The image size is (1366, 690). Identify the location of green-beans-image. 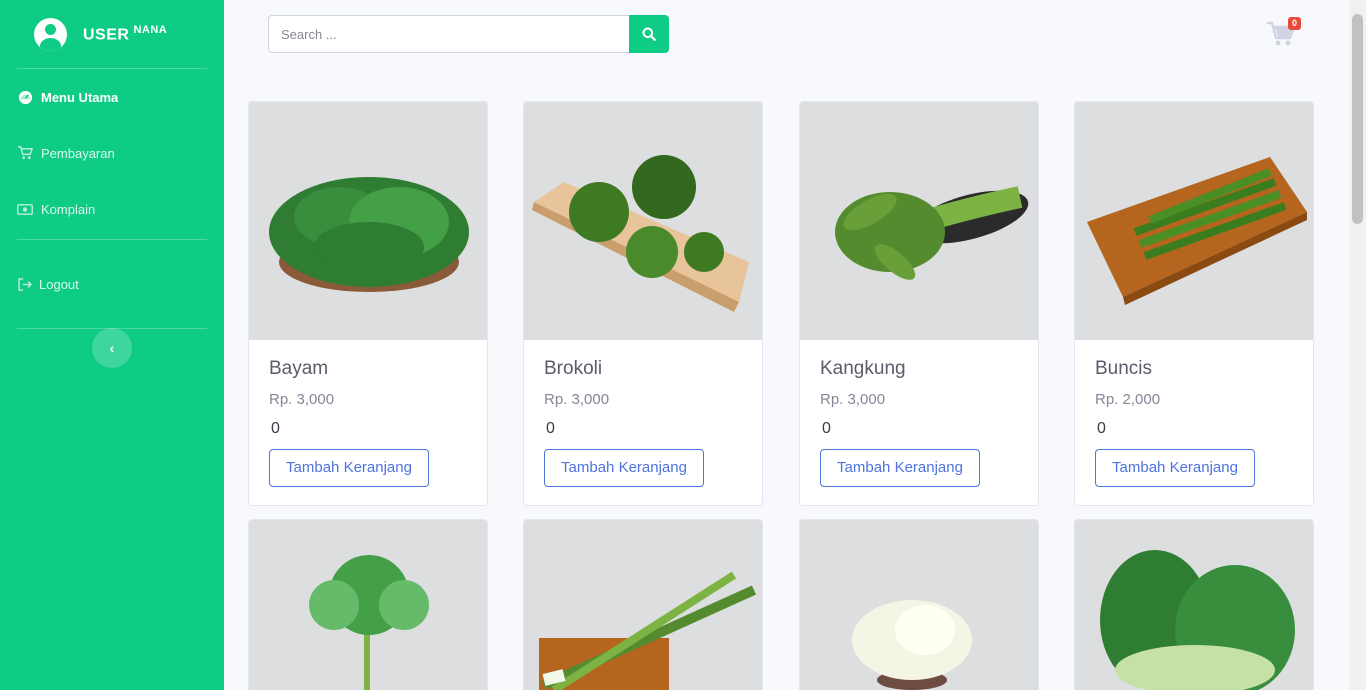
(1194, 221).